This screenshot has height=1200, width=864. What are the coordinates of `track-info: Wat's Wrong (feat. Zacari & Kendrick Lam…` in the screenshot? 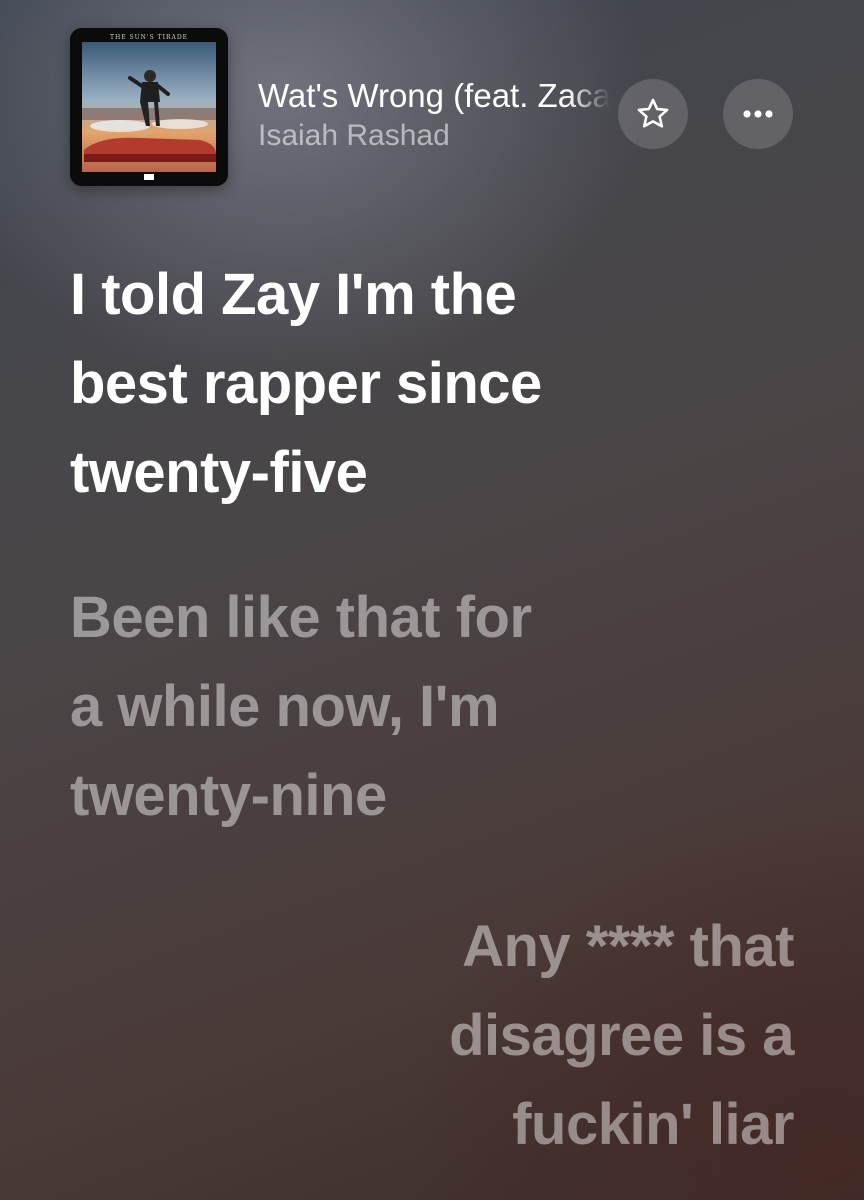 It's located at (434, 115).